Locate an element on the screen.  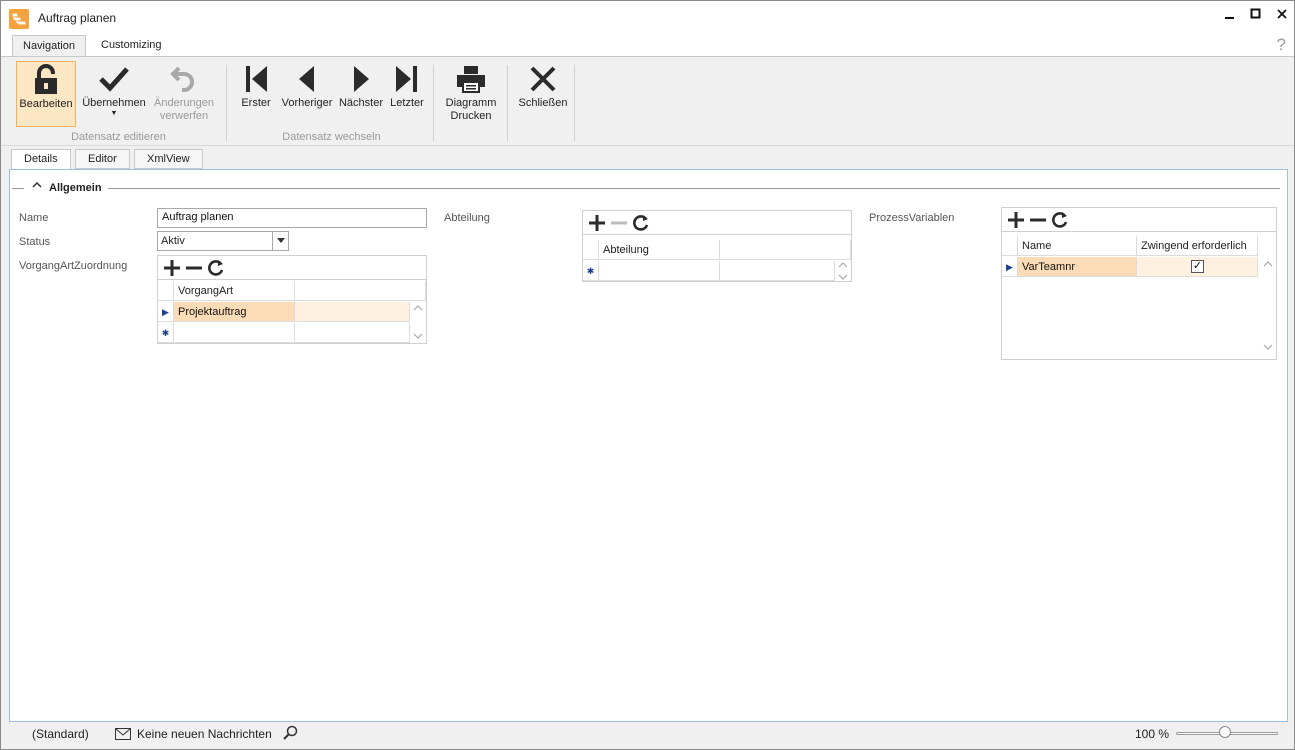
dropdown-arrow-icon: ▼ is located at coordinates (114, 114).